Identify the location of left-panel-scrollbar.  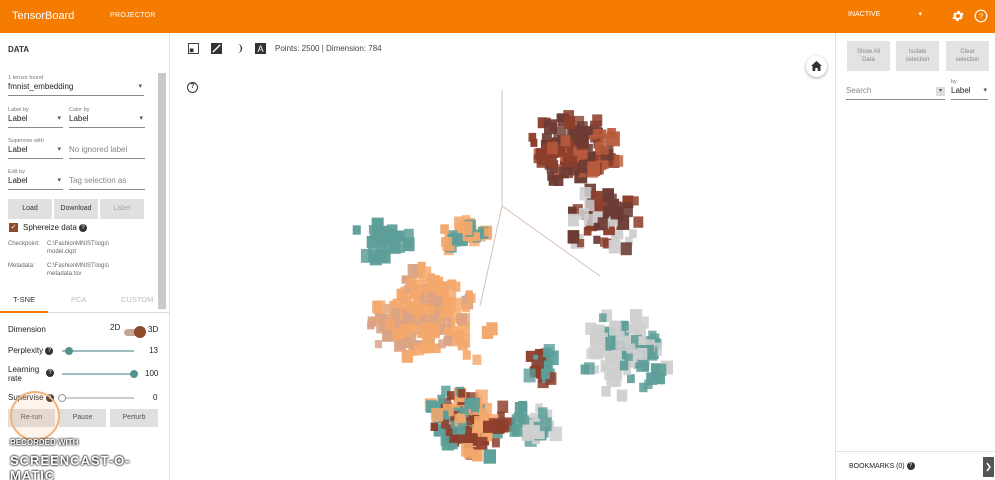
(162, 191).